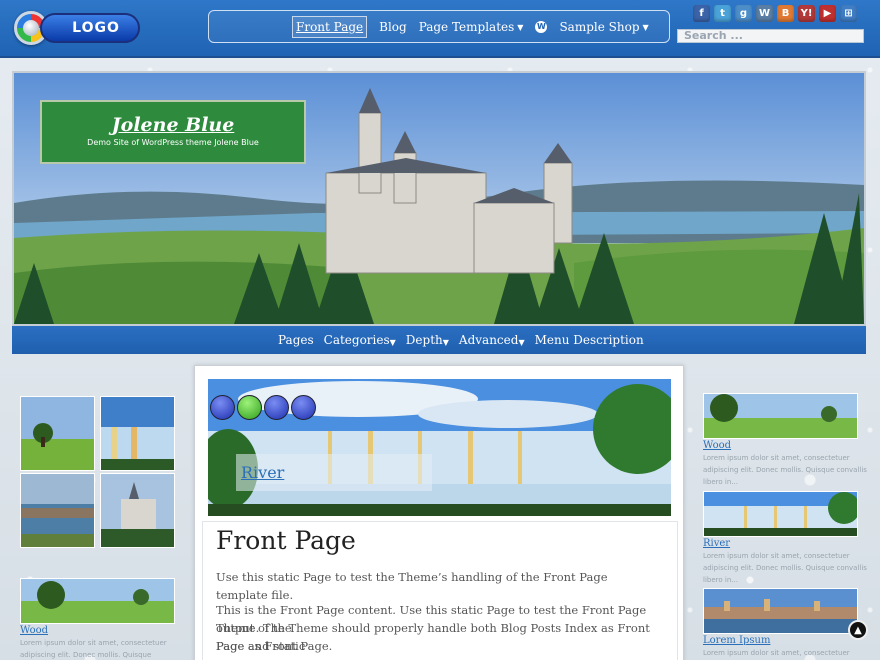 This screenshot has height=660, width=880. I want to click on post-paragraph-line: Page as Front Page., so click(274, 646).